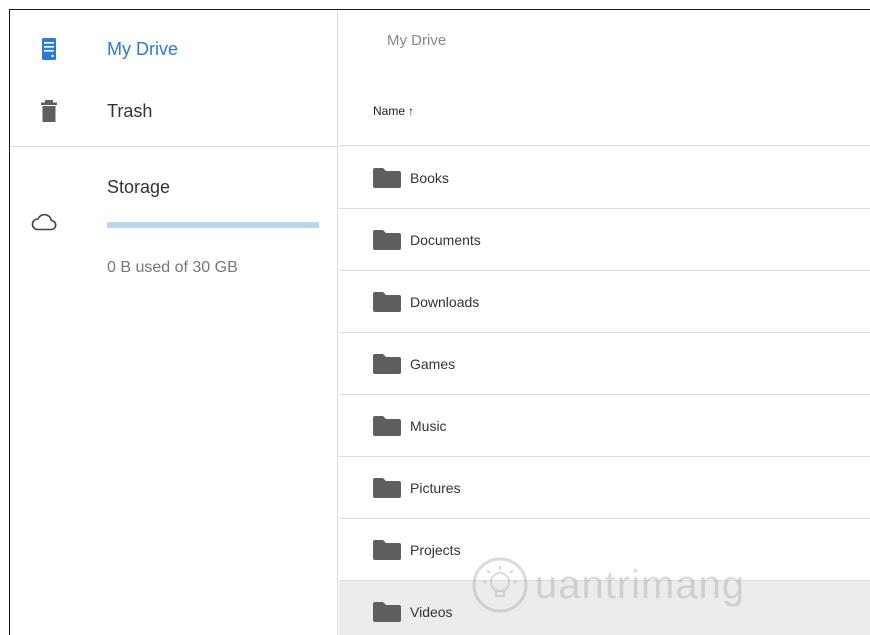 This screenshot has width=870, height=635. I want to click on file-row-pictures: Pictures, so click(604, 488).